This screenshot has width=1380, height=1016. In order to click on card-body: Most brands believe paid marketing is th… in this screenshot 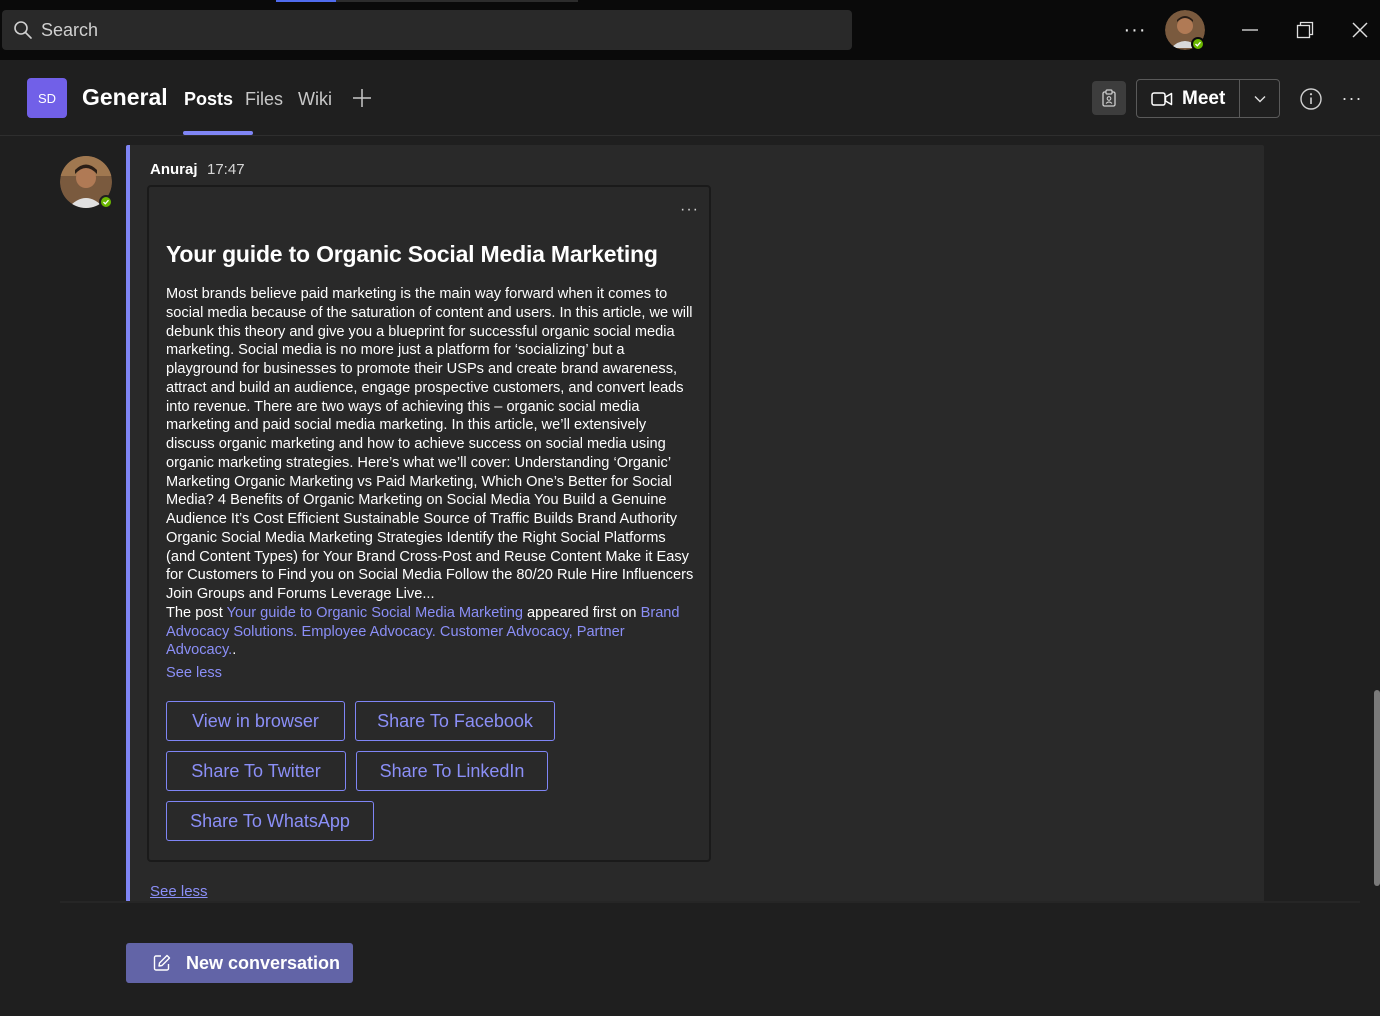, I will do `click(430, 472)`.